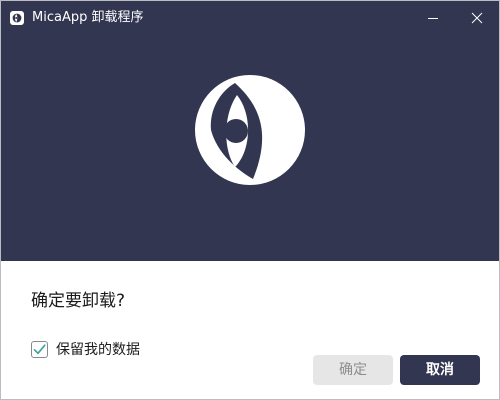 Image resolution: width=500 pixels, height=400 pixels. Describe the element at coordinates (98, 350) in the screenshot. I see `keep-data-label: 保留我的数据` at that location.